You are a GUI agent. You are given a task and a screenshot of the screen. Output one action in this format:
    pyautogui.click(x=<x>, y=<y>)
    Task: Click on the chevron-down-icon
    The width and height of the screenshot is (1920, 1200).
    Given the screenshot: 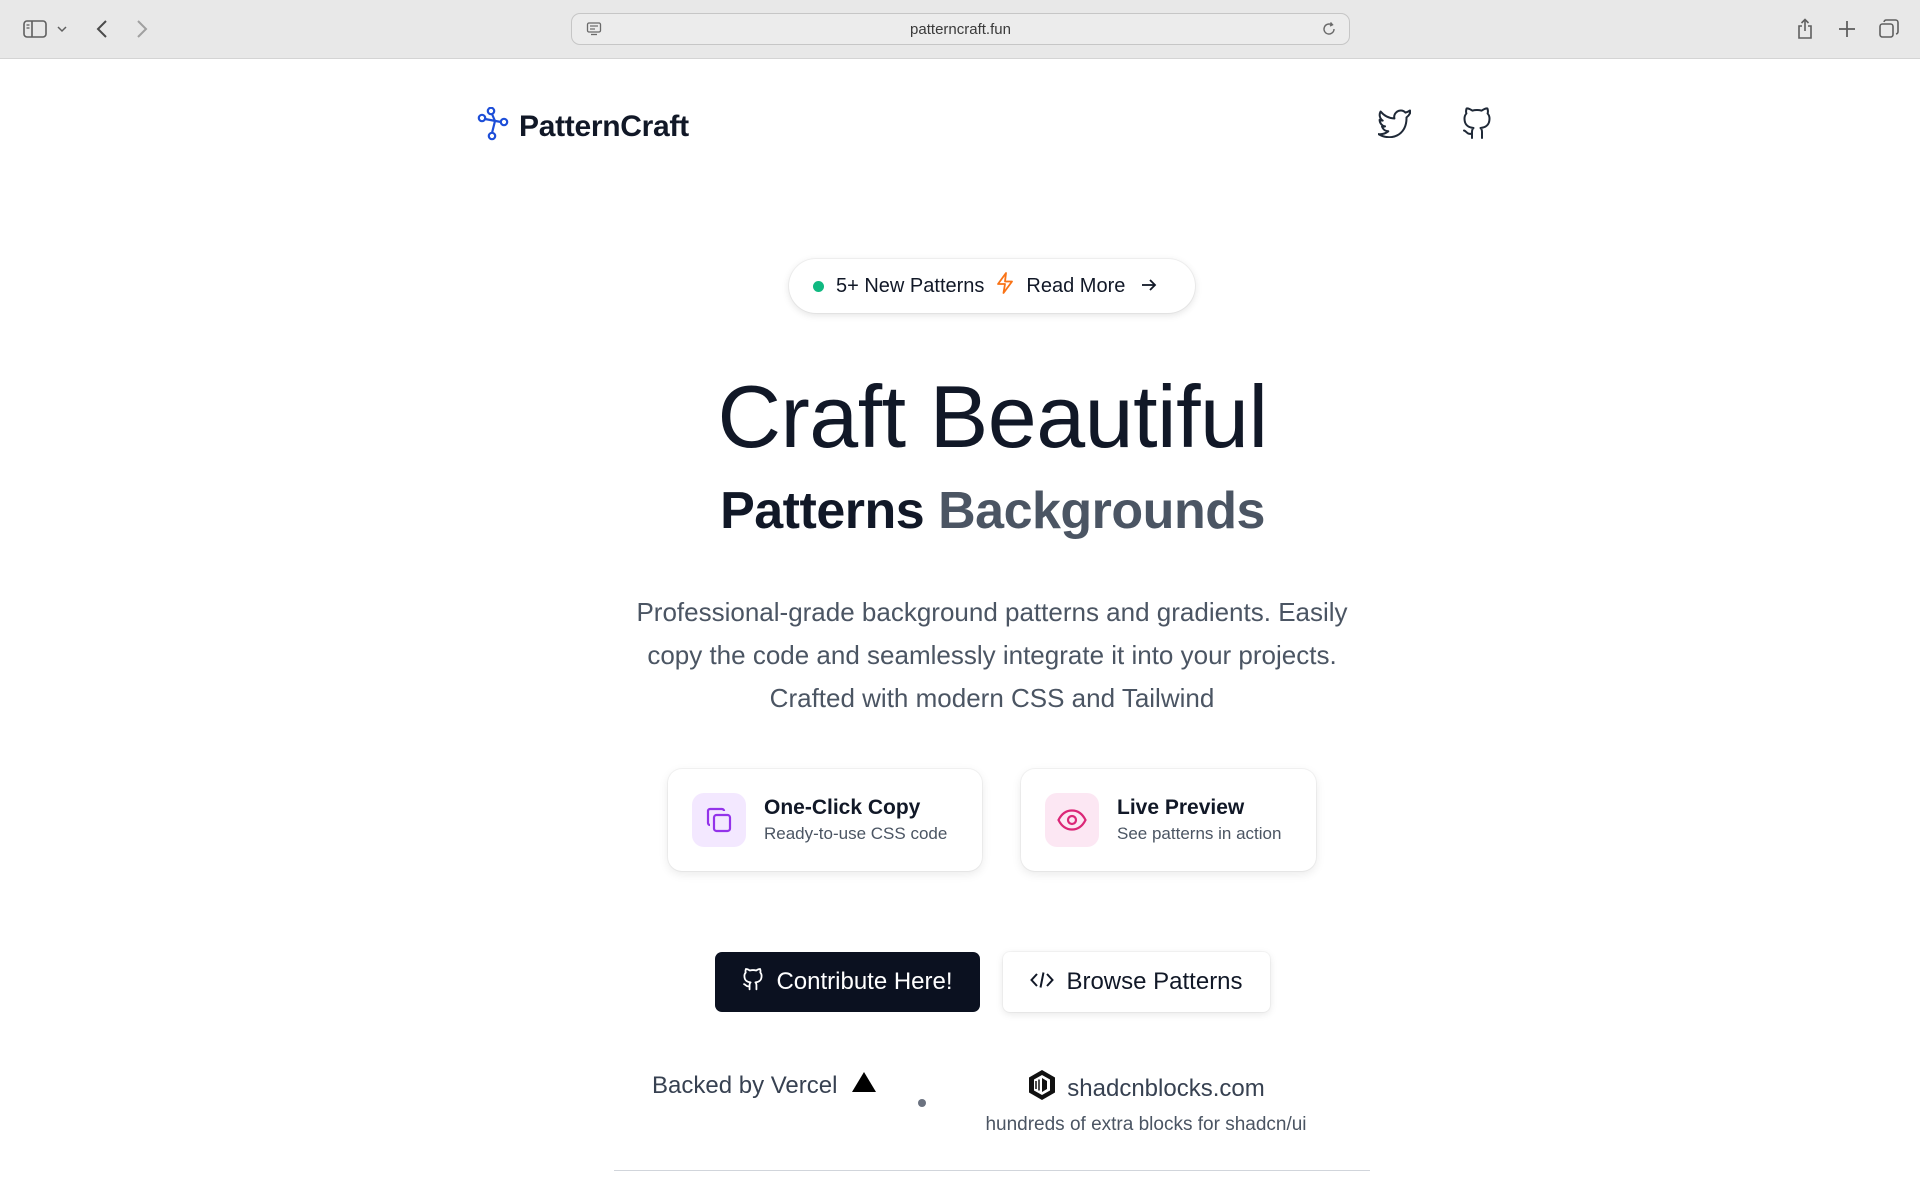 What is the action you would take?
    pyautogui.click(x=62, y=29)
    